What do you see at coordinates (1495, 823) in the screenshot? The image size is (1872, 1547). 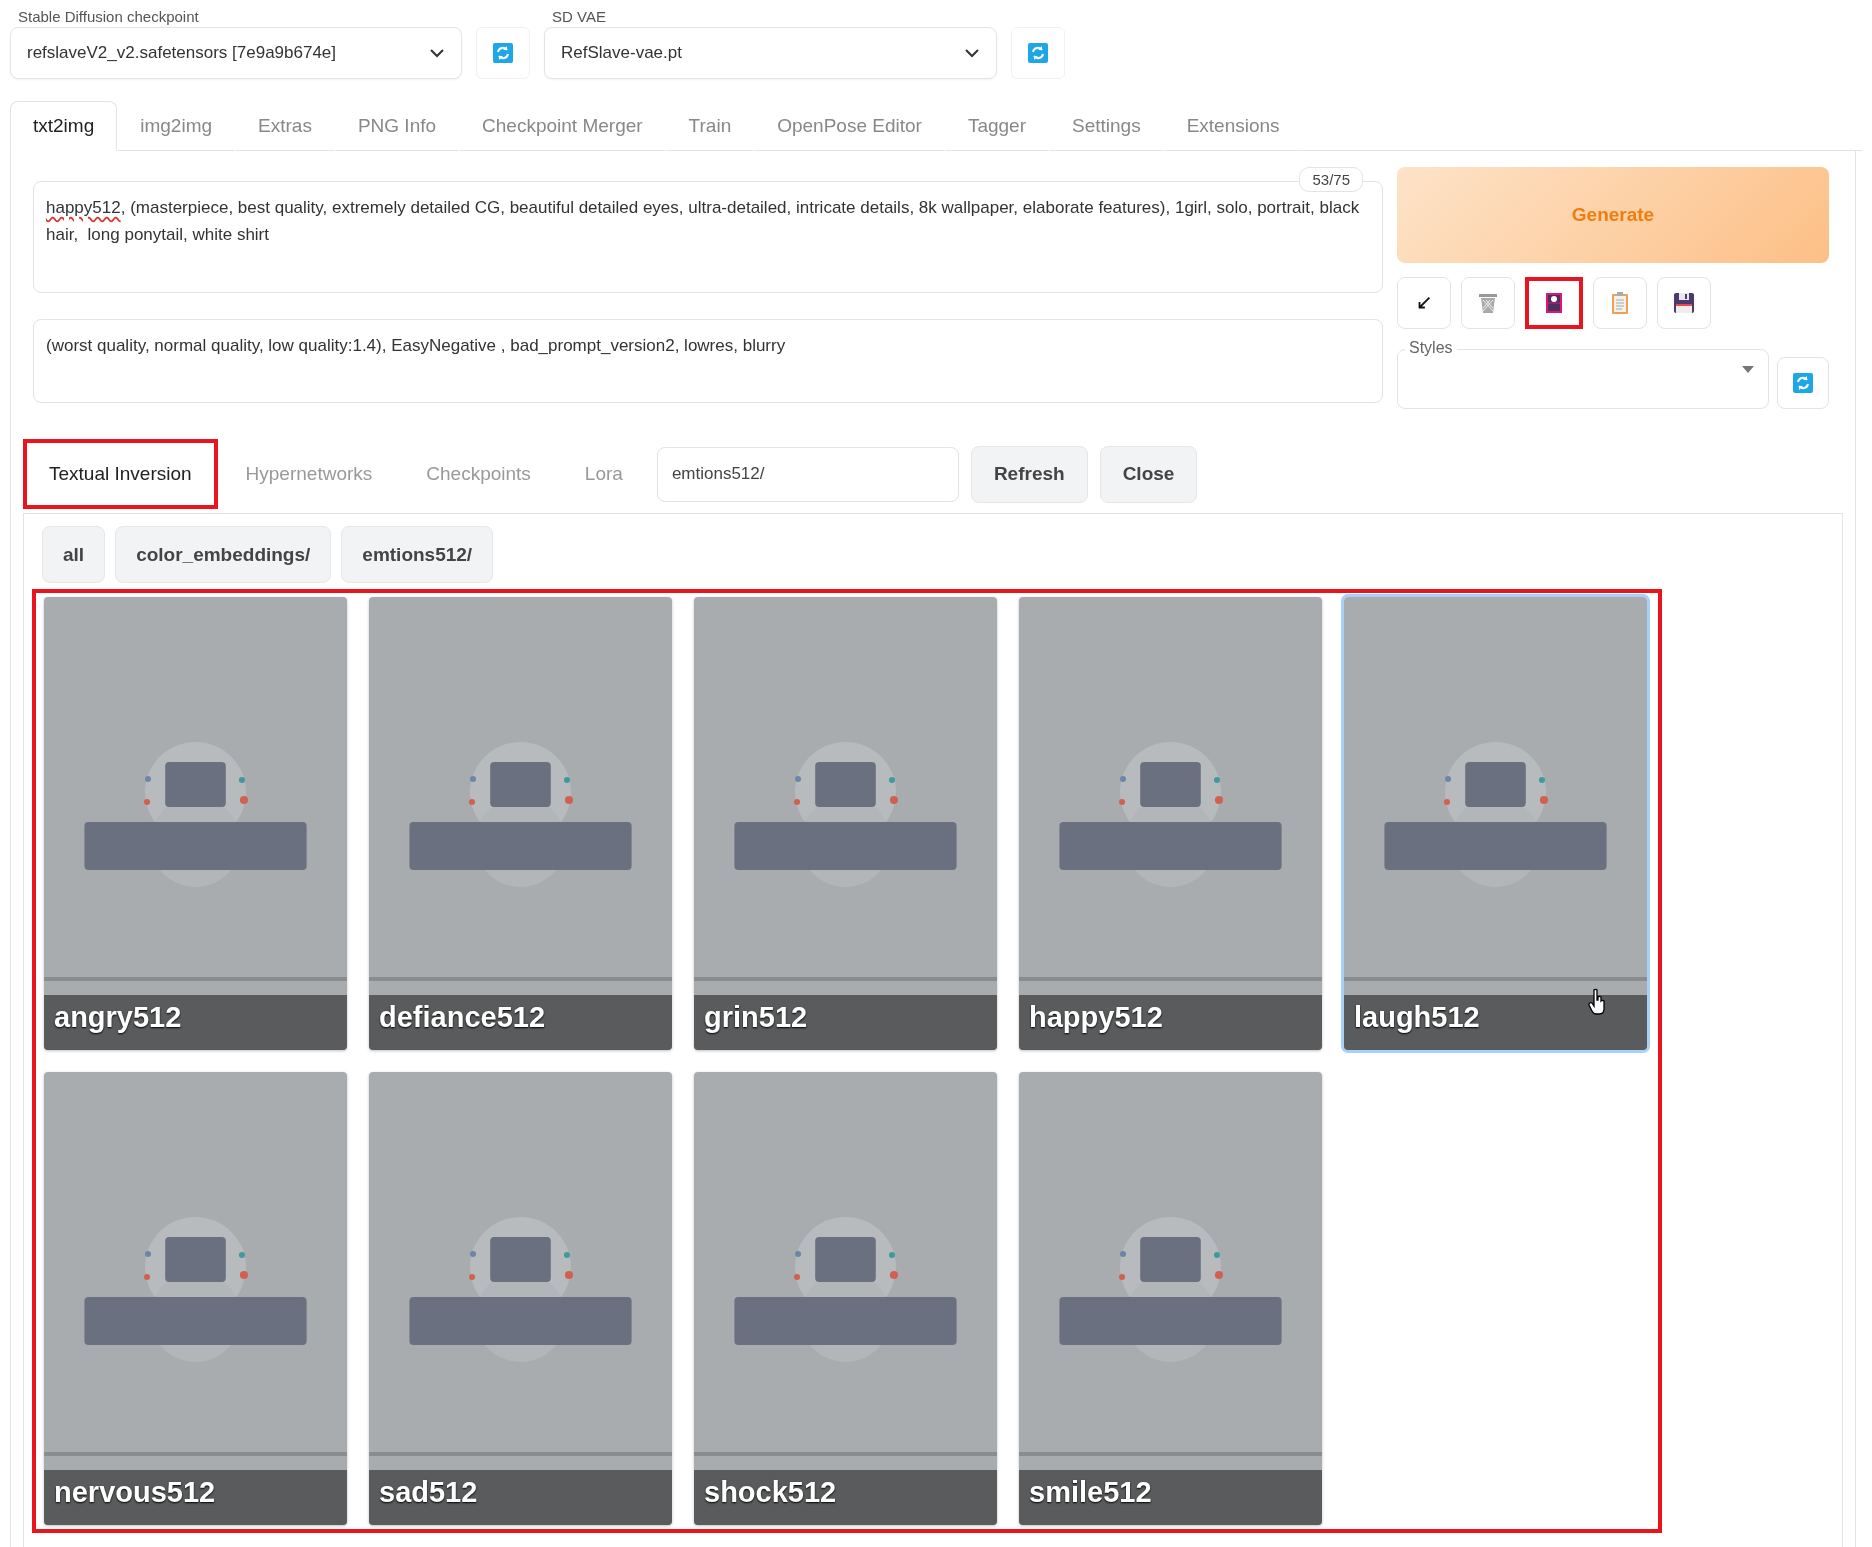 I see `embedding-card: laugh512` at bounding box center [1495, 823].